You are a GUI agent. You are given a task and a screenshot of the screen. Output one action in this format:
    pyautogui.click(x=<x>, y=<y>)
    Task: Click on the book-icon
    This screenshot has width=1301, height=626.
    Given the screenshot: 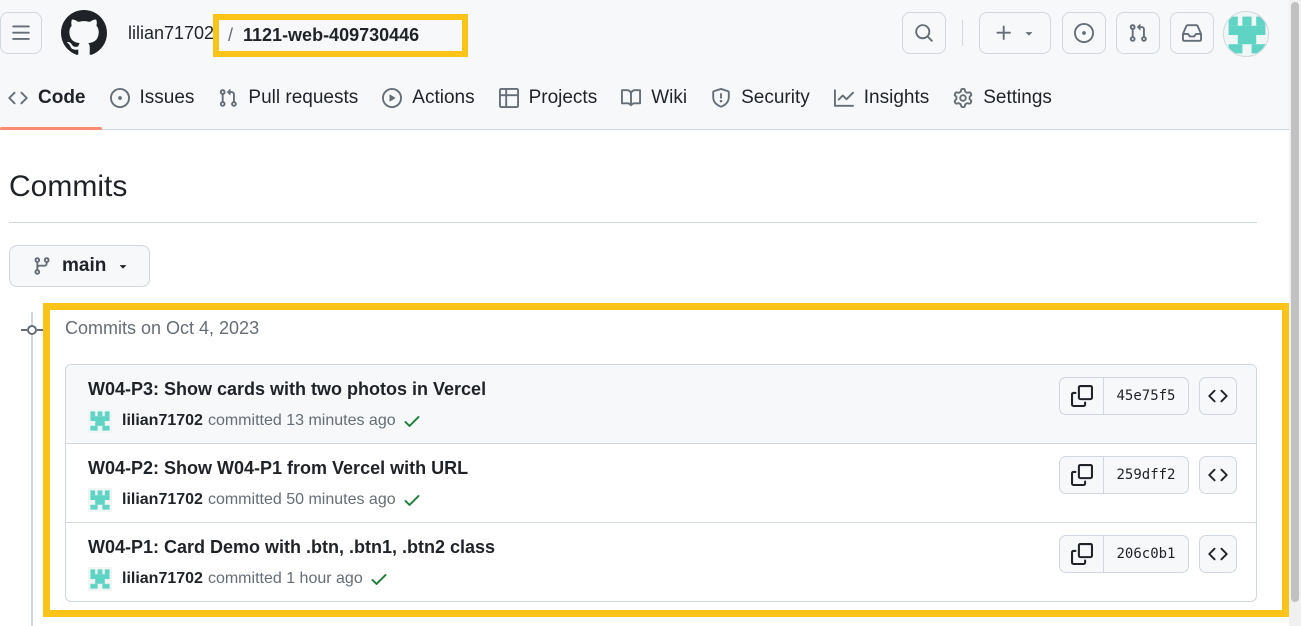 What is the action you would take?
    pyautogui.click(x=631, y=98)
    